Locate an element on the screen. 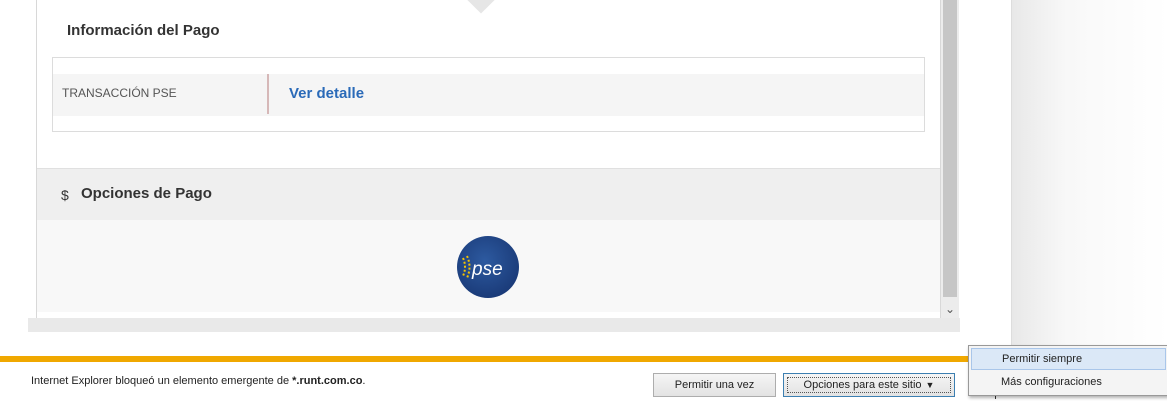  dropdown-caret-icon: ▼ is located at coordinates (930, 385).